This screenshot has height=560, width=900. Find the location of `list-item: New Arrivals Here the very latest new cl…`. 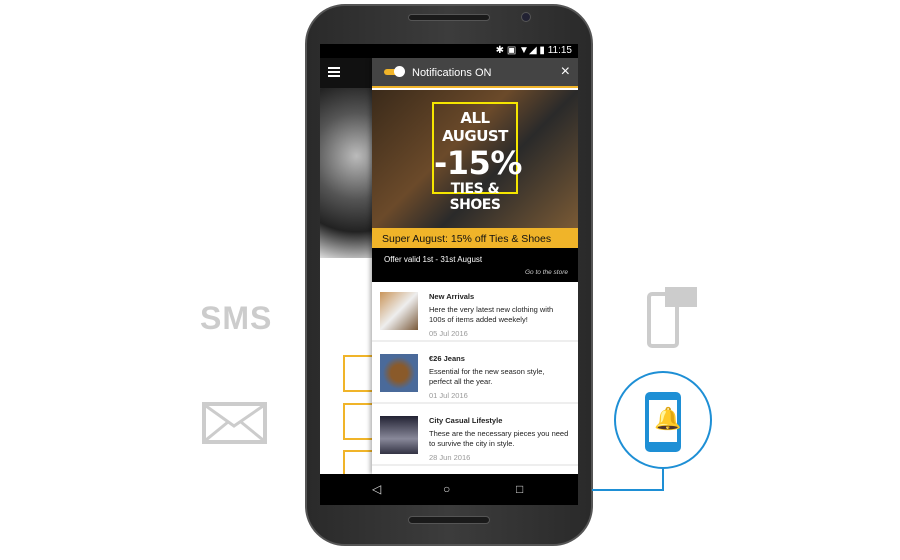

list-item: New Arrivals Here the very latest new cl… is located at coordinates (475, 312).